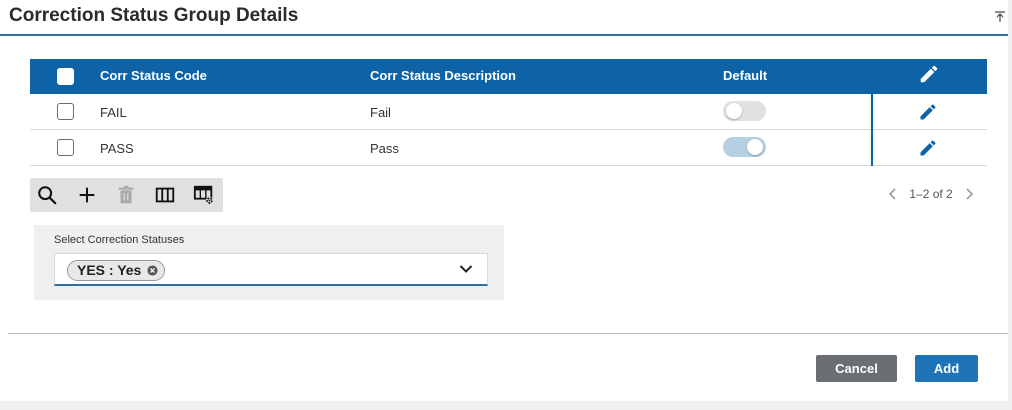 The width and height of the screenshot is (1012, 410). What do you see at coordinates (154, 15) in the screenshot?
I see `page-title: Correction Status Group Details` at bounding box center [154, 15].